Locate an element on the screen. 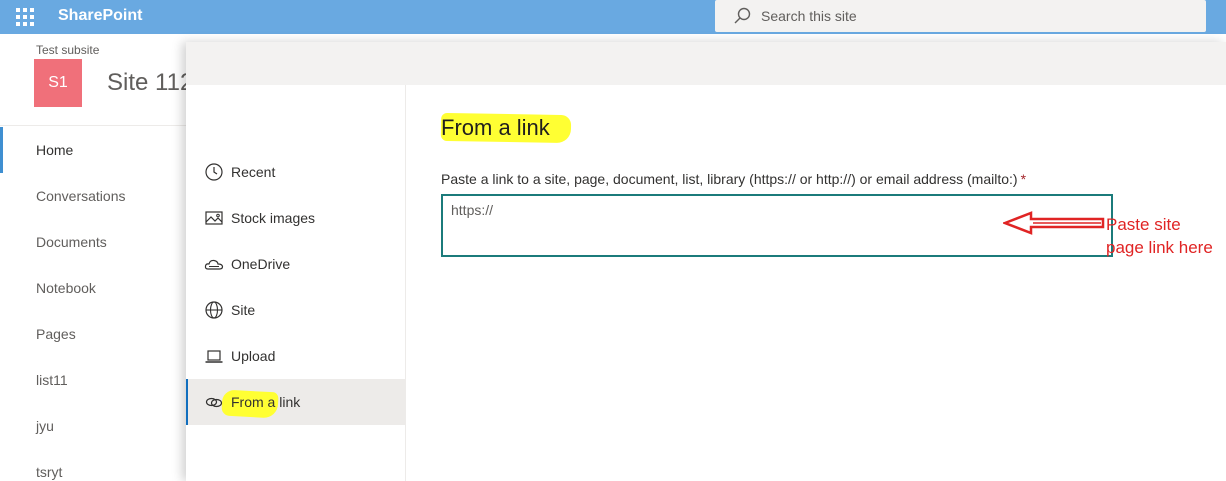 This screenshot has height=481, width=1226. required-marker: * is located at coordinates (1023, 179).